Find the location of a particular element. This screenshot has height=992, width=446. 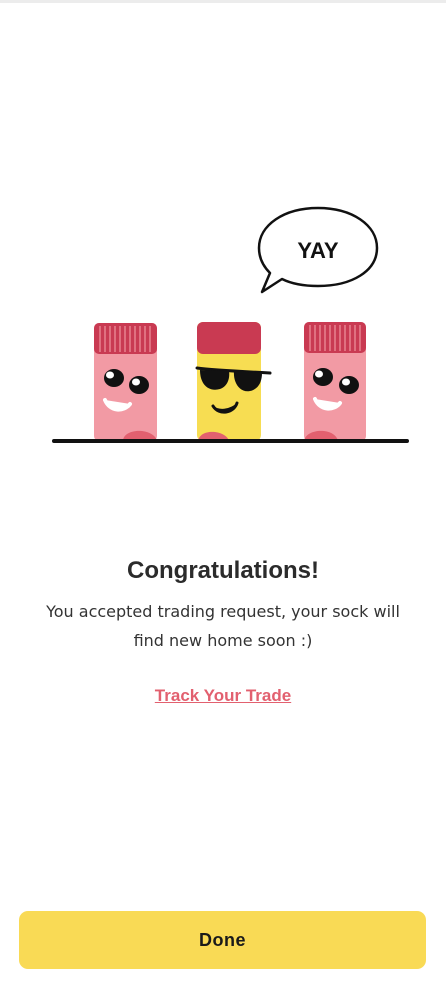

pink-sock-right is located at coordinates (335, 381).